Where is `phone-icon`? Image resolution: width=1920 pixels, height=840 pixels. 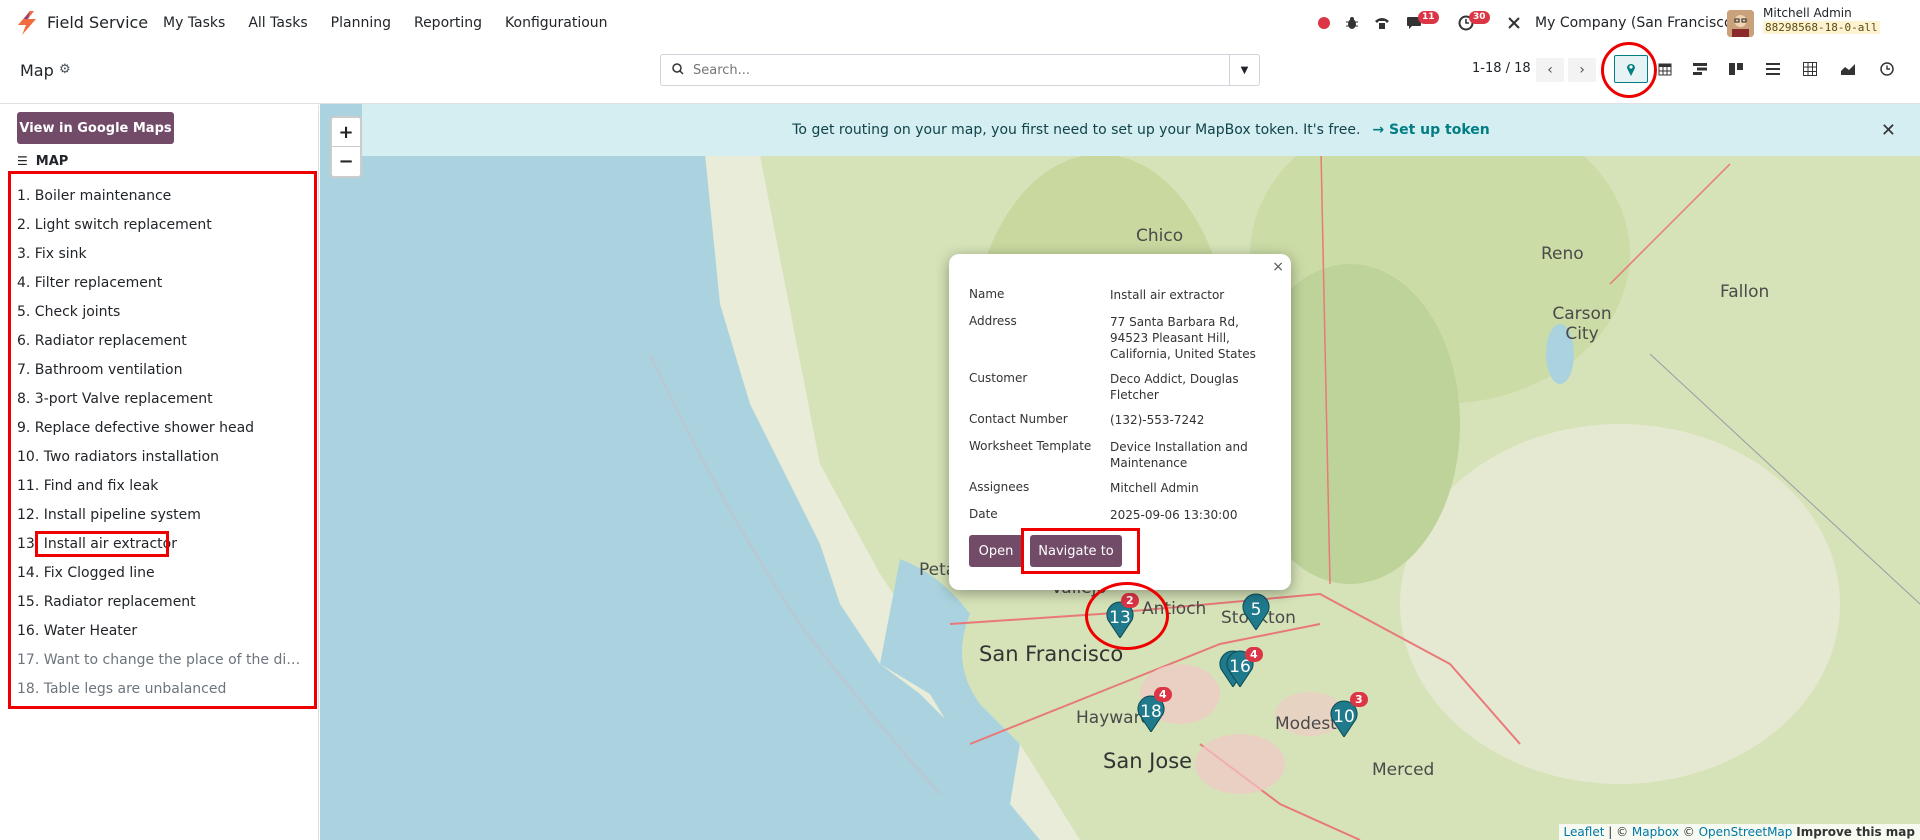
phone-icon is located at coordinates (1382, 23).